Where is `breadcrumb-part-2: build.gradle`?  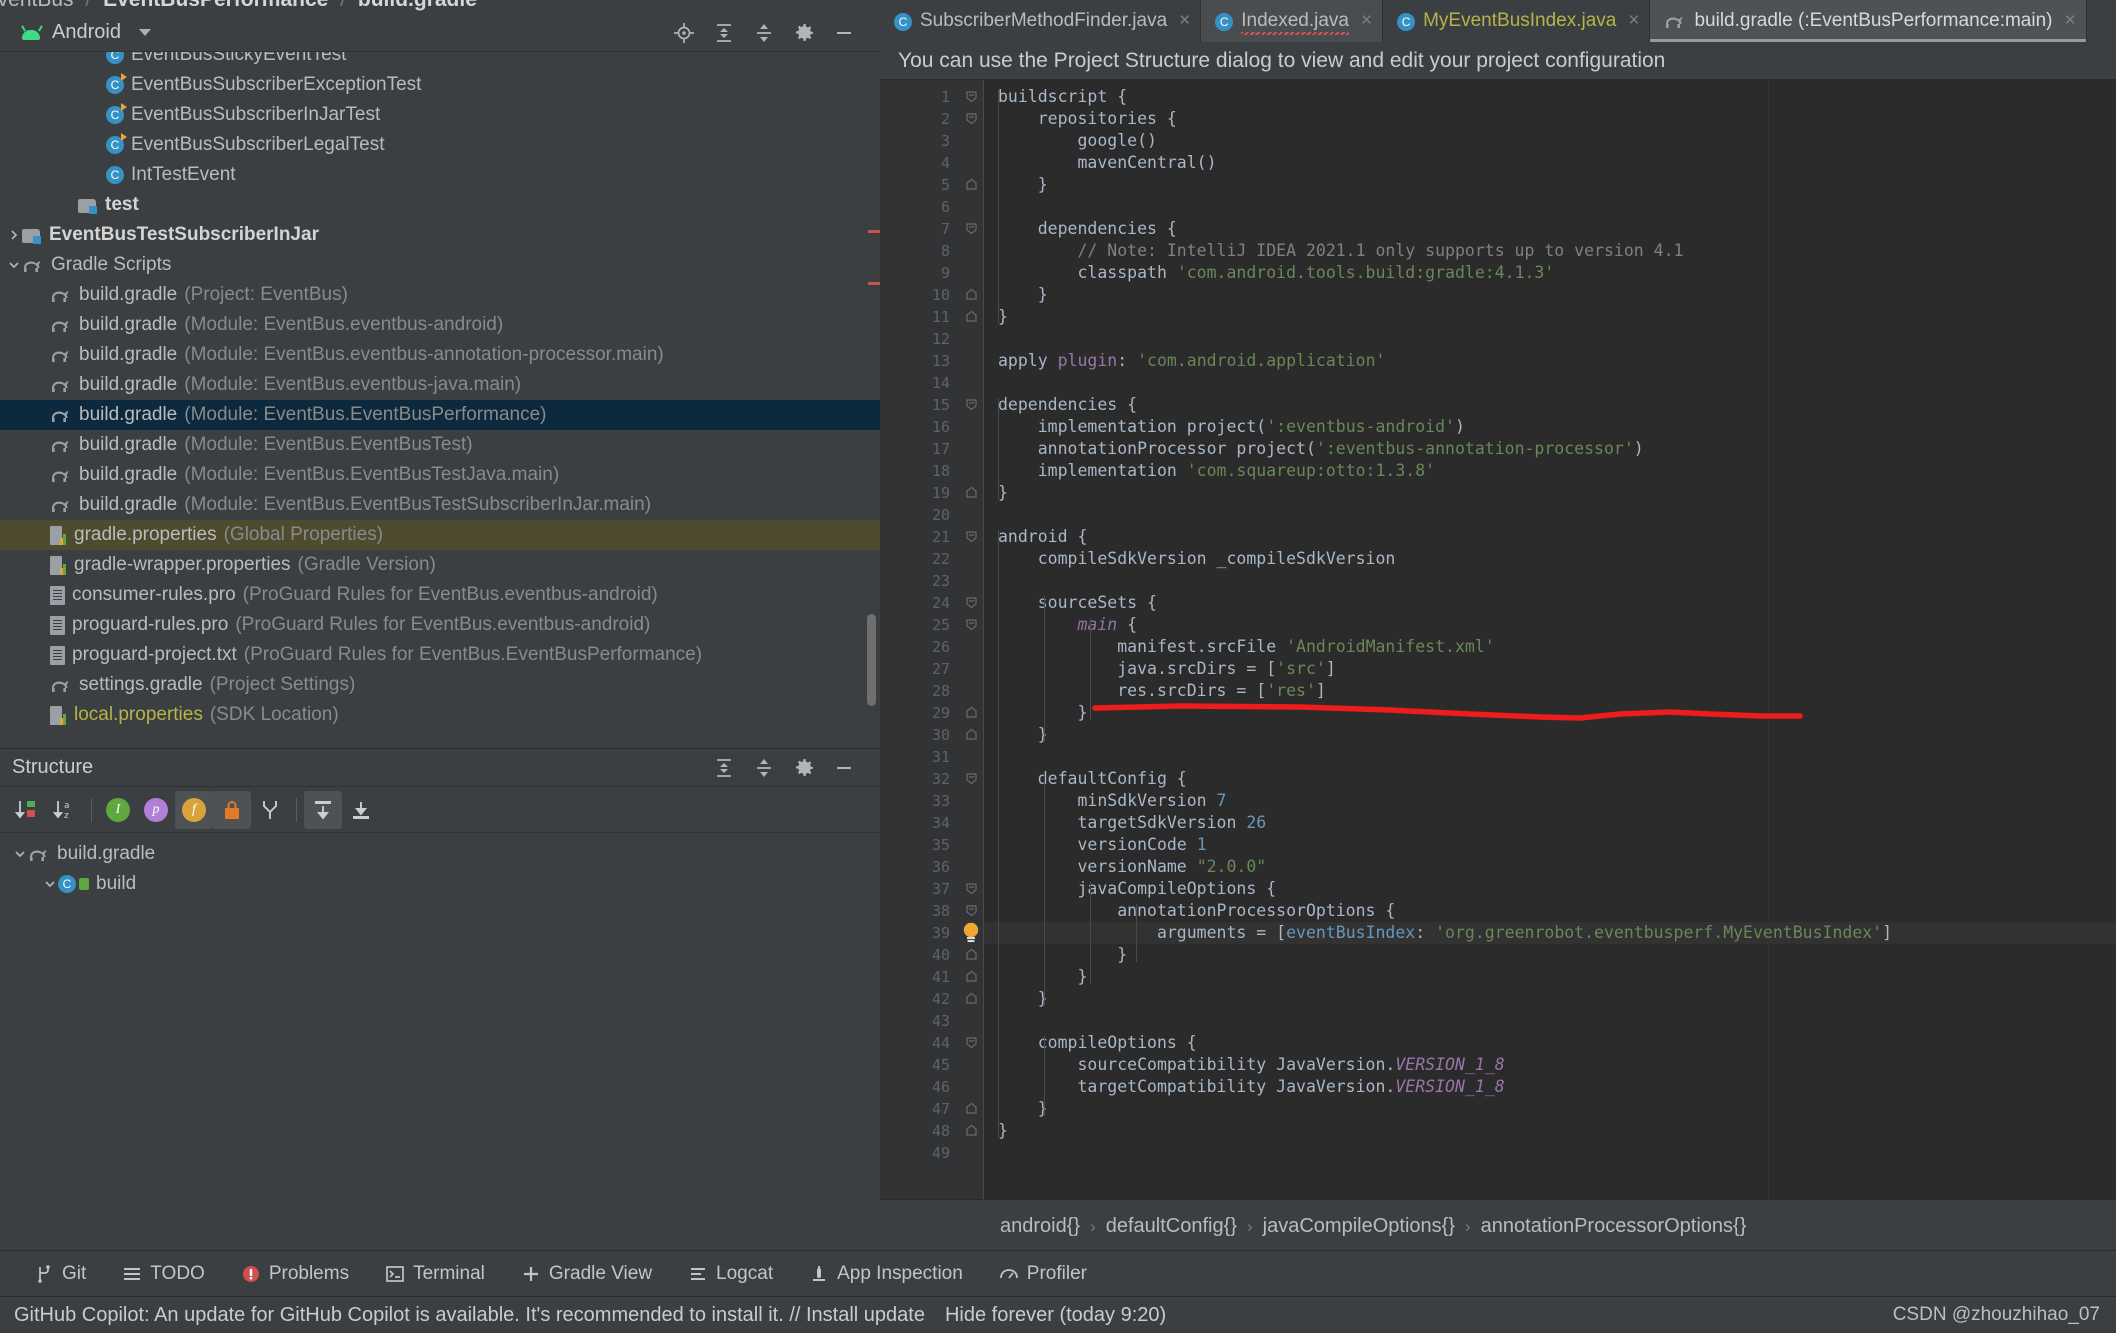
breadcrumb-part-2: build.gradle is located at coordinates (417, 5).